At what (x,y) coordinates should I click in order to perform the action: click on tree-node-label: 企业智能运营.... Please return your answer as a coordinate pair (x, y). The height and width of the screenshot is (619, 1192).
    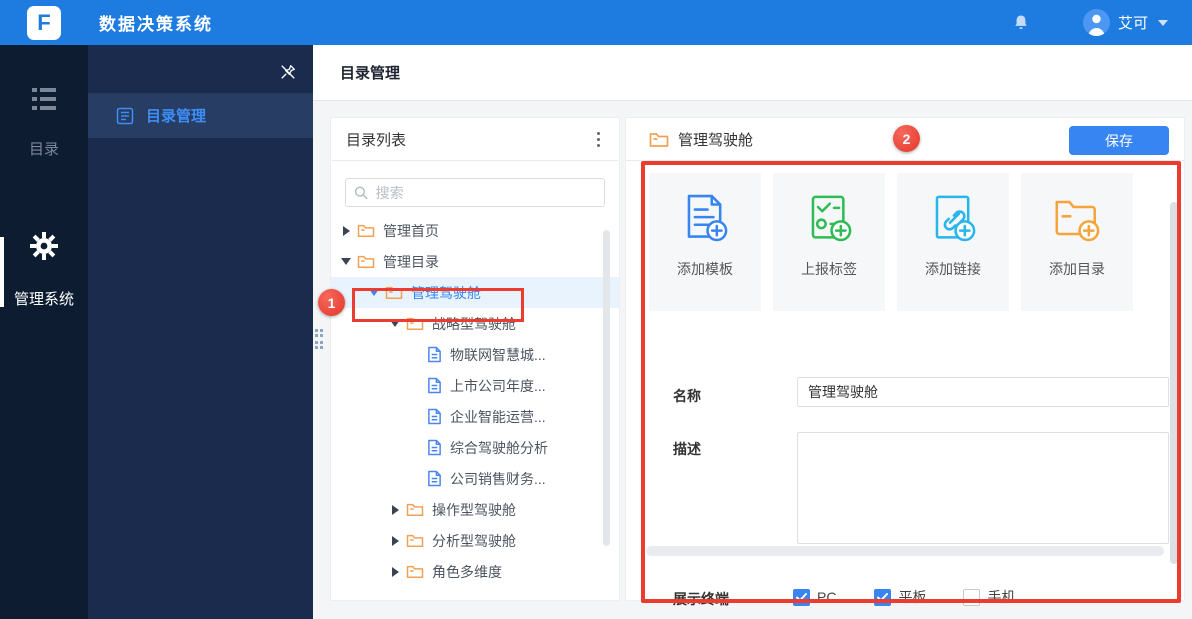
    Looking at the image, I should click on (498, 416).